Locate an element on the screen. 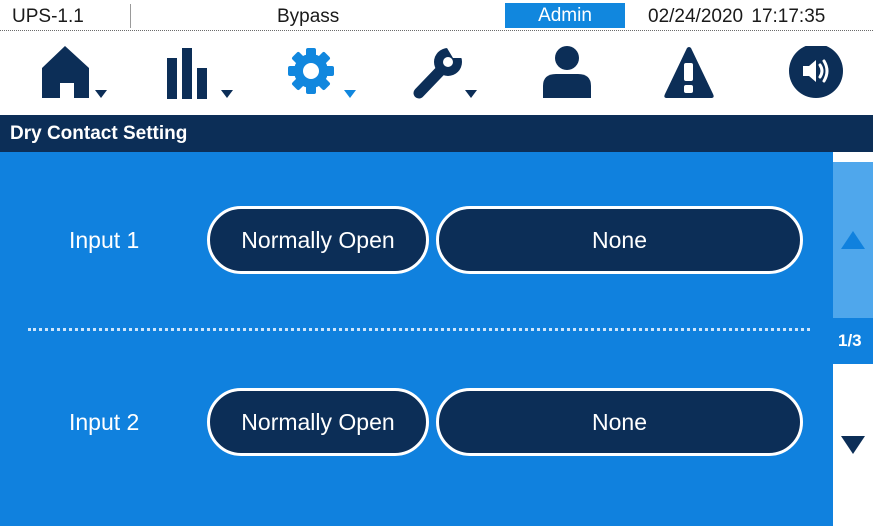 Image resolution: width=873 pixels, height=526 pixels. nav-user-button is located at coordinates (576, 77).